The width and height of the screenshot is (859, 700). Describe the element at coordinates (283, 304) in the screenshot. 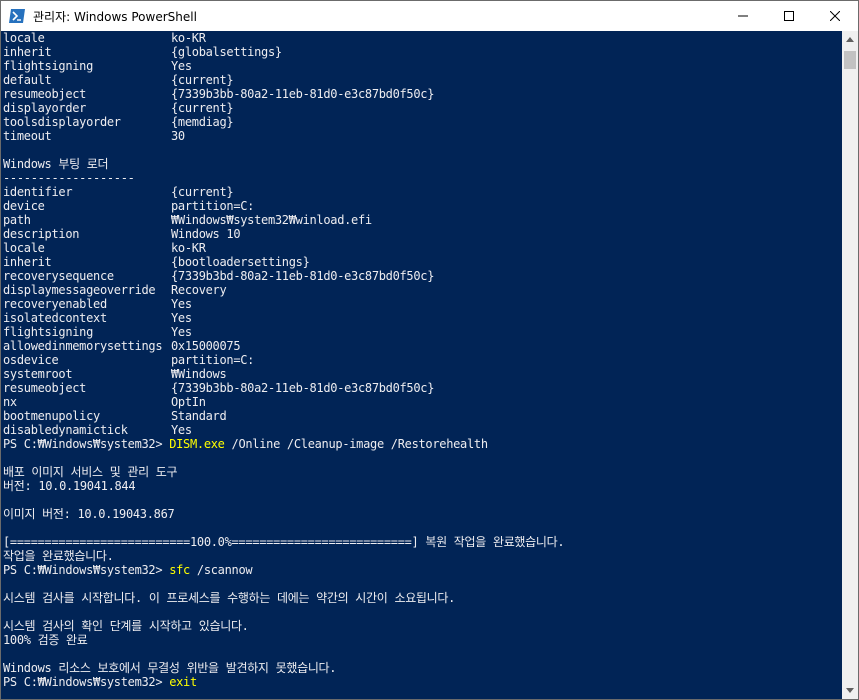

I see `kv-row: recoveryenabled Yes` at that location.